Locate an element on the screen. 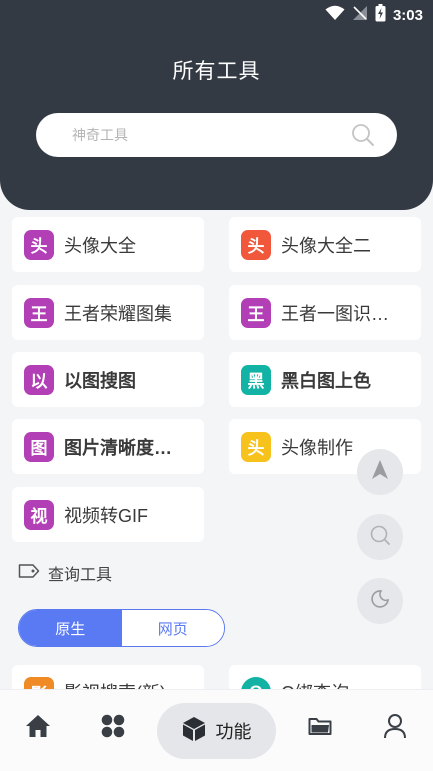 The height and width of the screenshot is (771, 433). battery-charging-icon is located at coordinates (380, 15).